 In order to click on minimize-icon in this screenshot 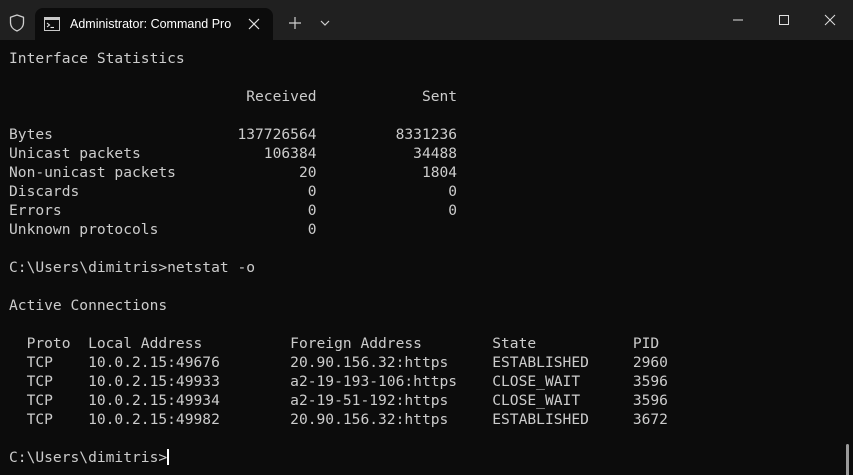, I will do `click(738, 20)`.